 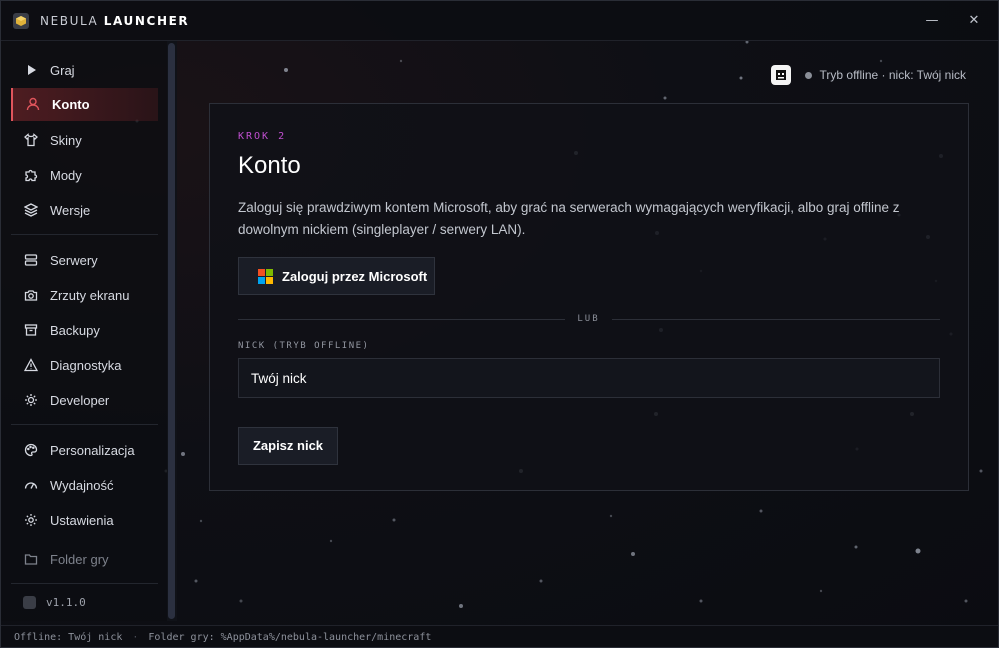 What do you see at coordinates (31, 70) in the screenshot?
I see `play-icon` at bounding box center [31, 70].